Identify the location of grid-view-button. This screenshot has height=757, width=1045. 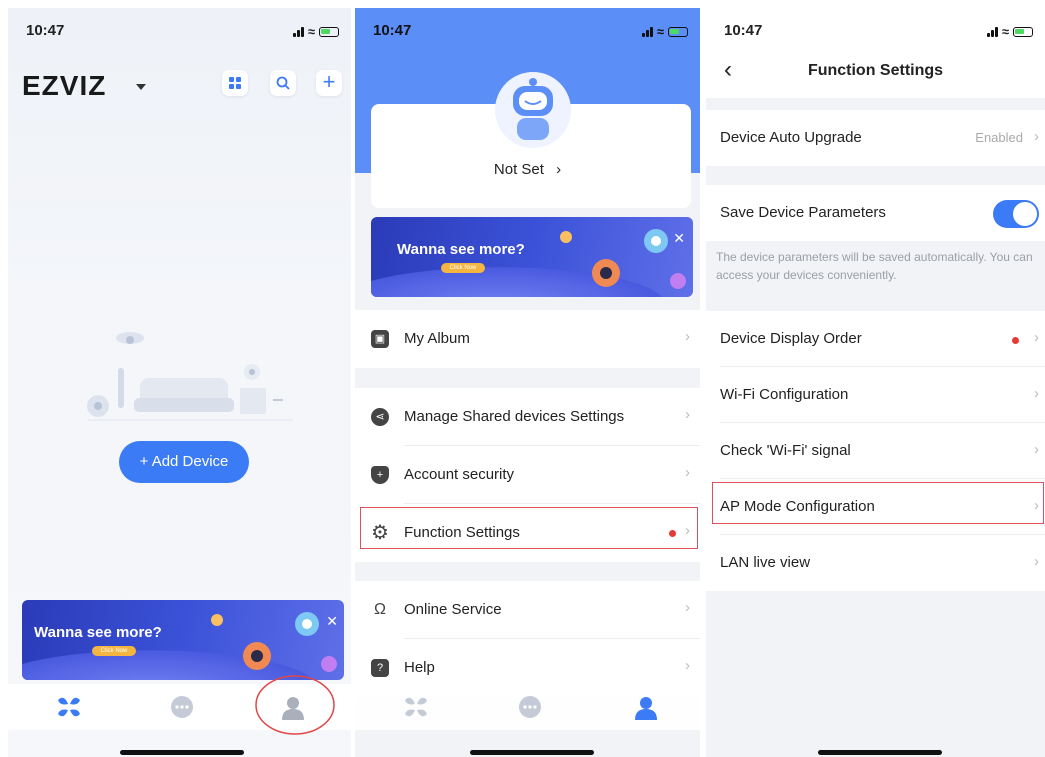
(235, 83).